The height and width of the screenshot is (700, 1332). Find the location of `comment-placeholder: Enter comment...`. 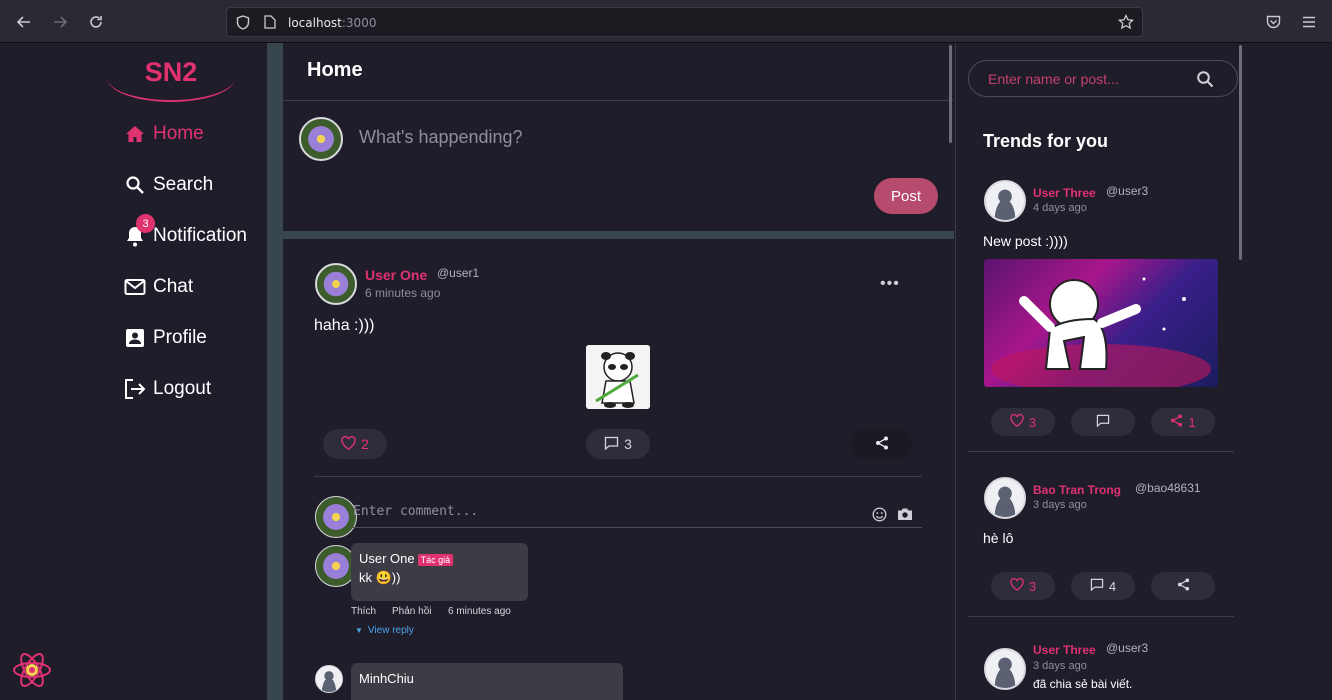

comment-placeholder: Enter comment... is located at coordinates (416, 511).